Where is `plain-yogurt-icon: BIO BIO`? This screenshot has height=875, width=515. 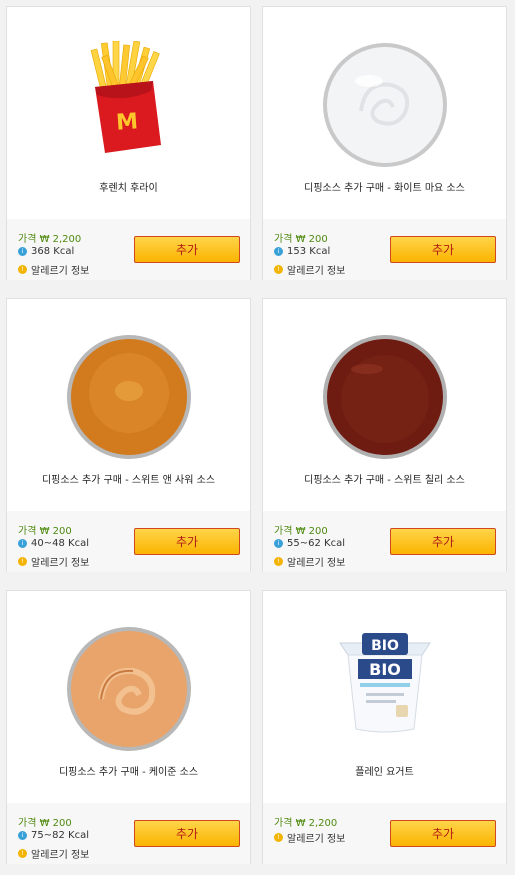 plain-yogurt-icon: BIO BIO is located at coordinates (384, 683).